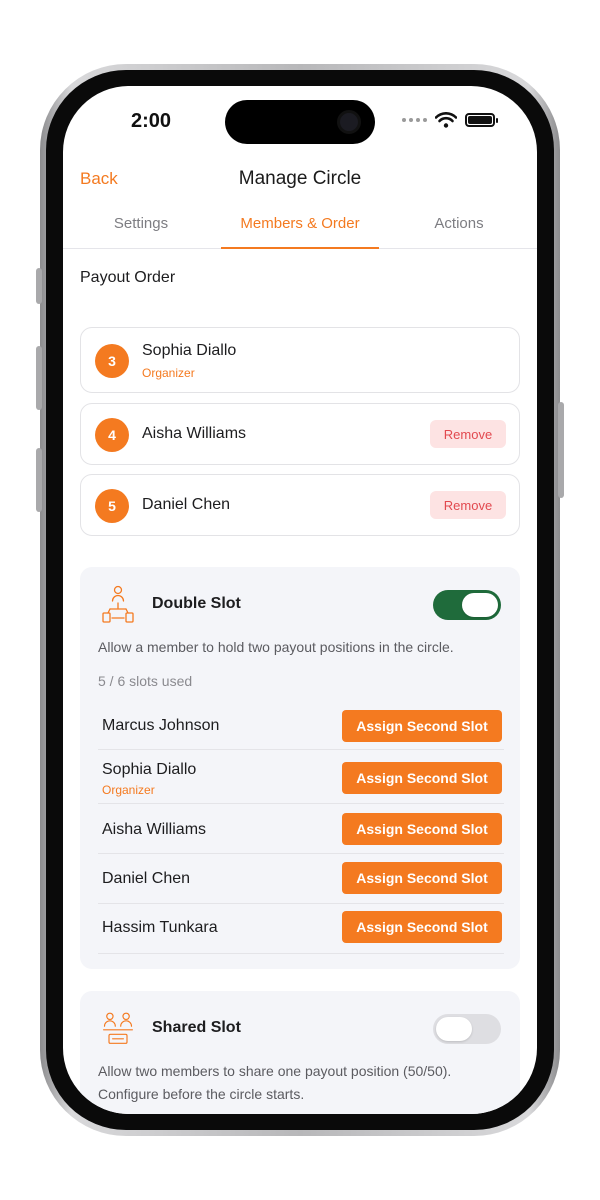  What do you see at coordinates (161, 725) in the screenshot?
I see `member-name: Marcus Johnson` at bounding box center [161, 725].